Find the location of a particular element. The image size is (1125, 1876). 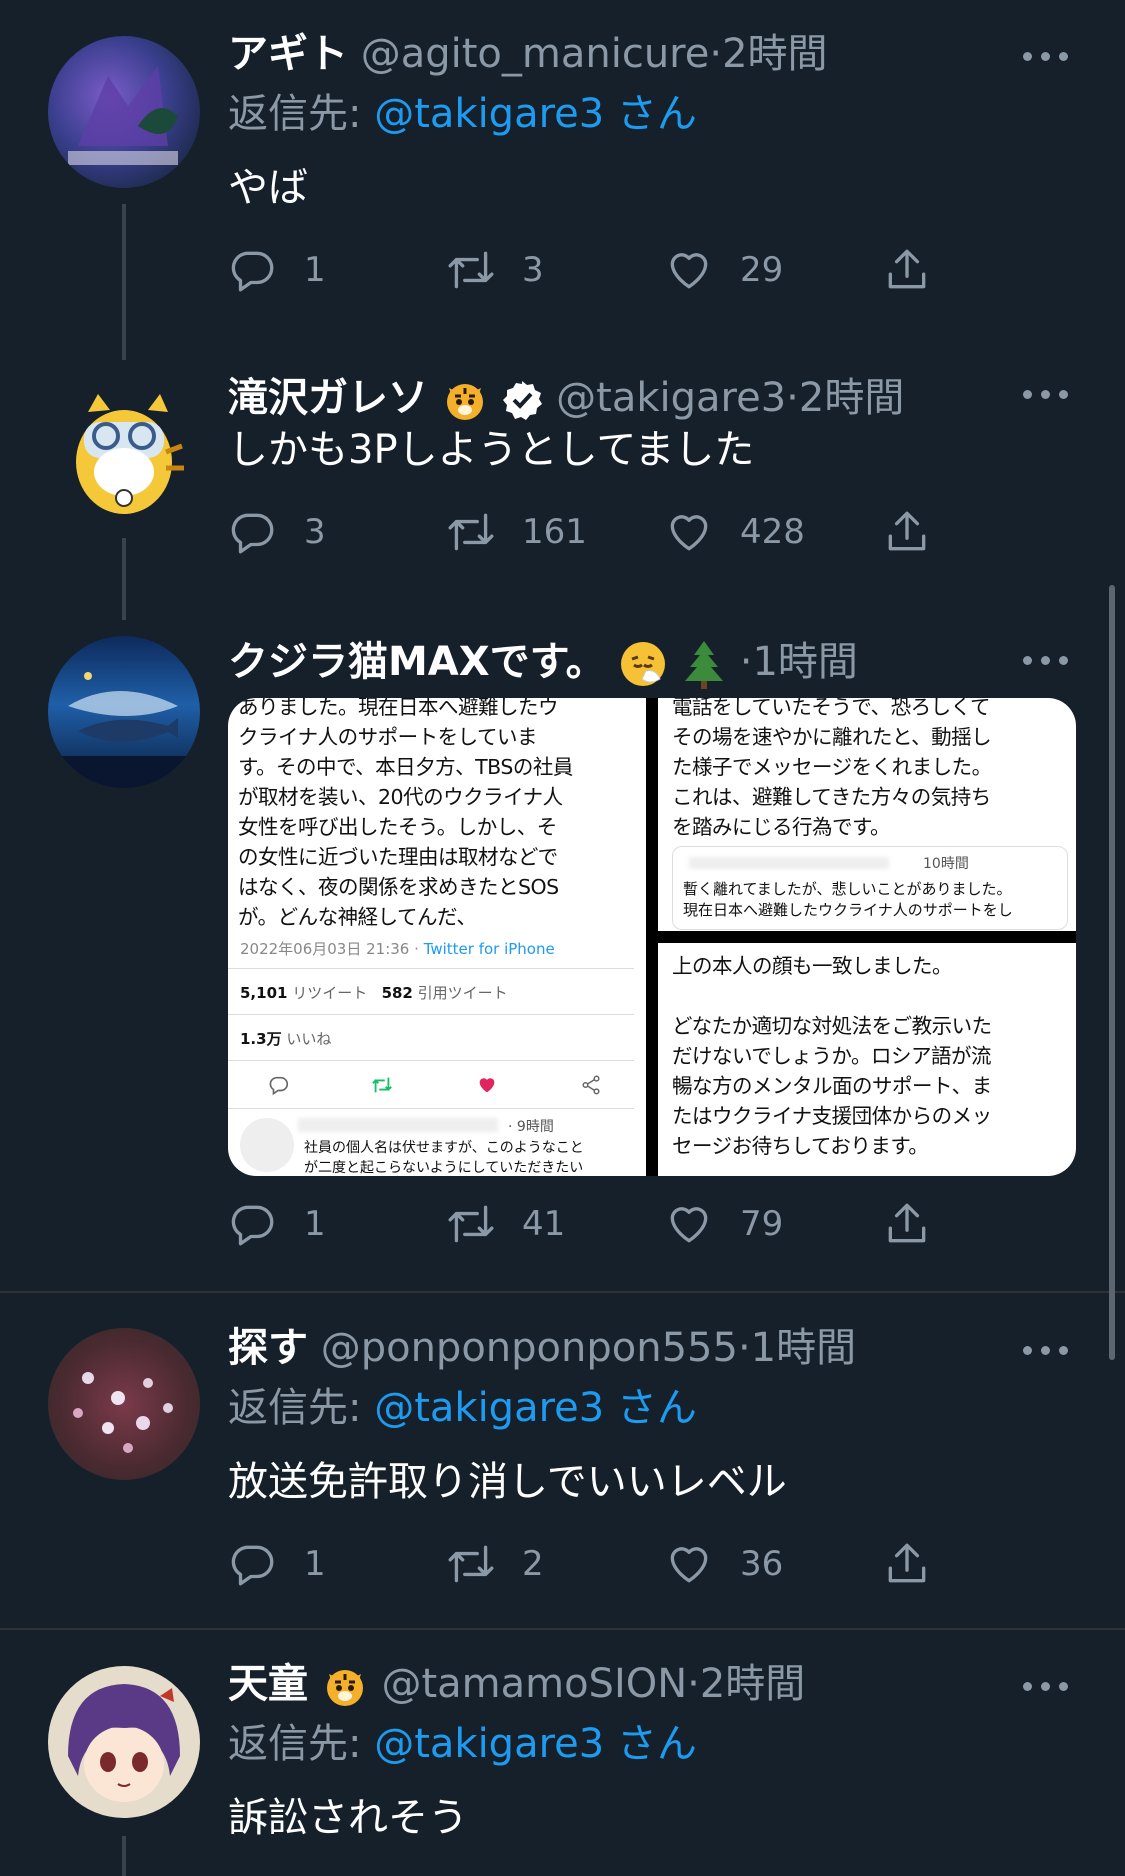

screenshot-text-line: た様子でメッセージをくれました。 is located at coordinates (832, 767).